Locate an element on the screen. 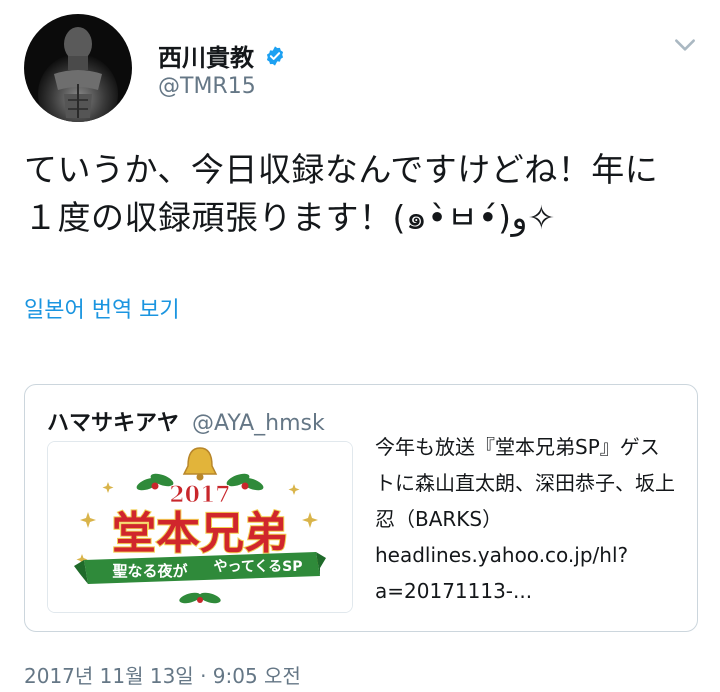  quoted-tweet-author-name: ハマサキアヤ is located at coordinates (113, 423).